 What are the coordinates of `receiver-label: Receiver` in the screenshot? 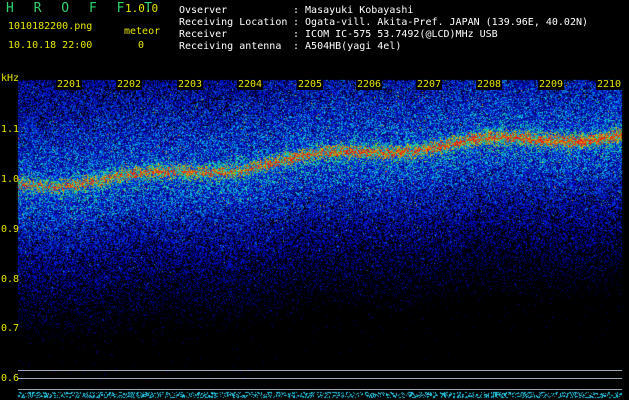 It's located at (203, 34).